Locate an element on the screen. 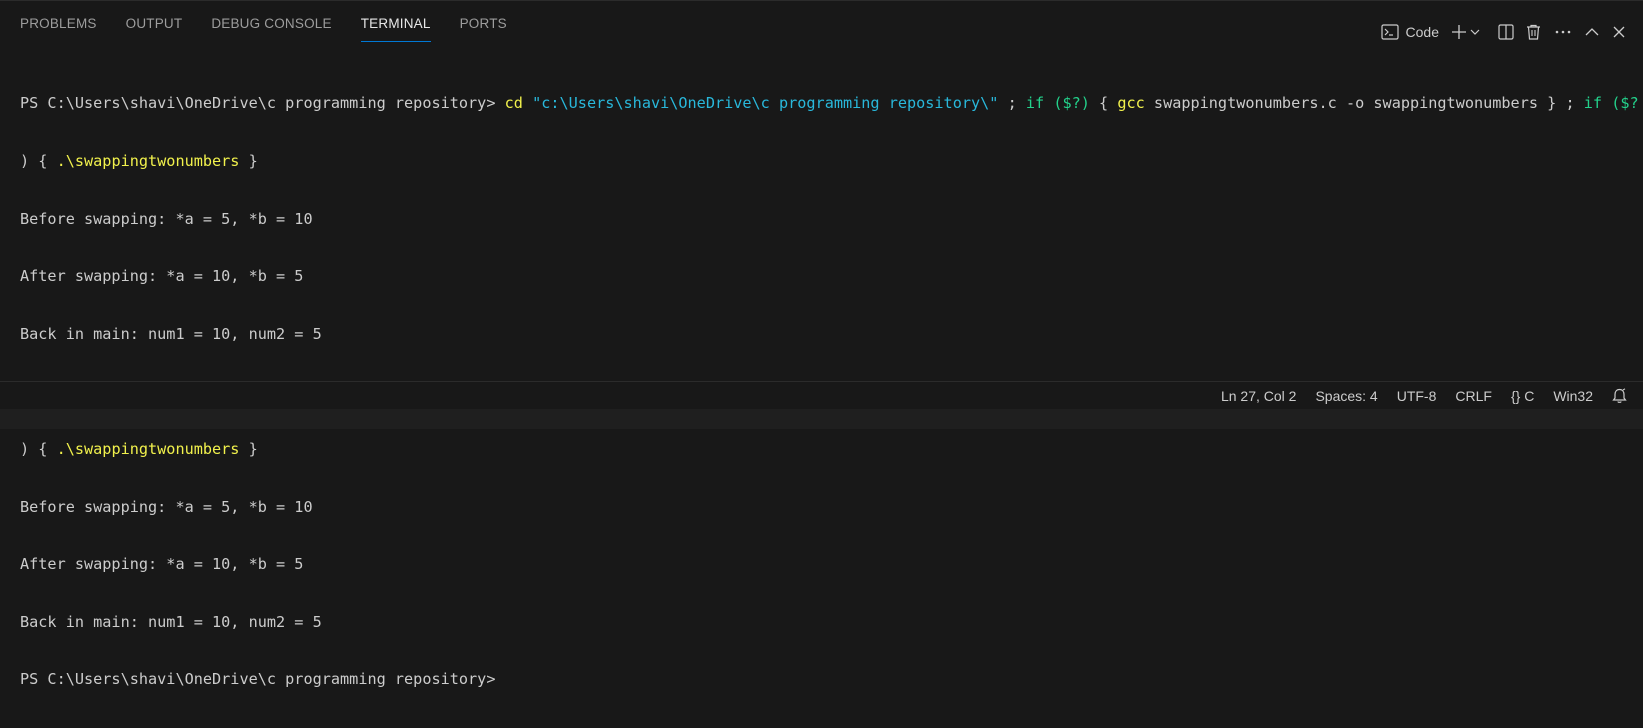  brace-close: } is located at coordinates (1547, 103).